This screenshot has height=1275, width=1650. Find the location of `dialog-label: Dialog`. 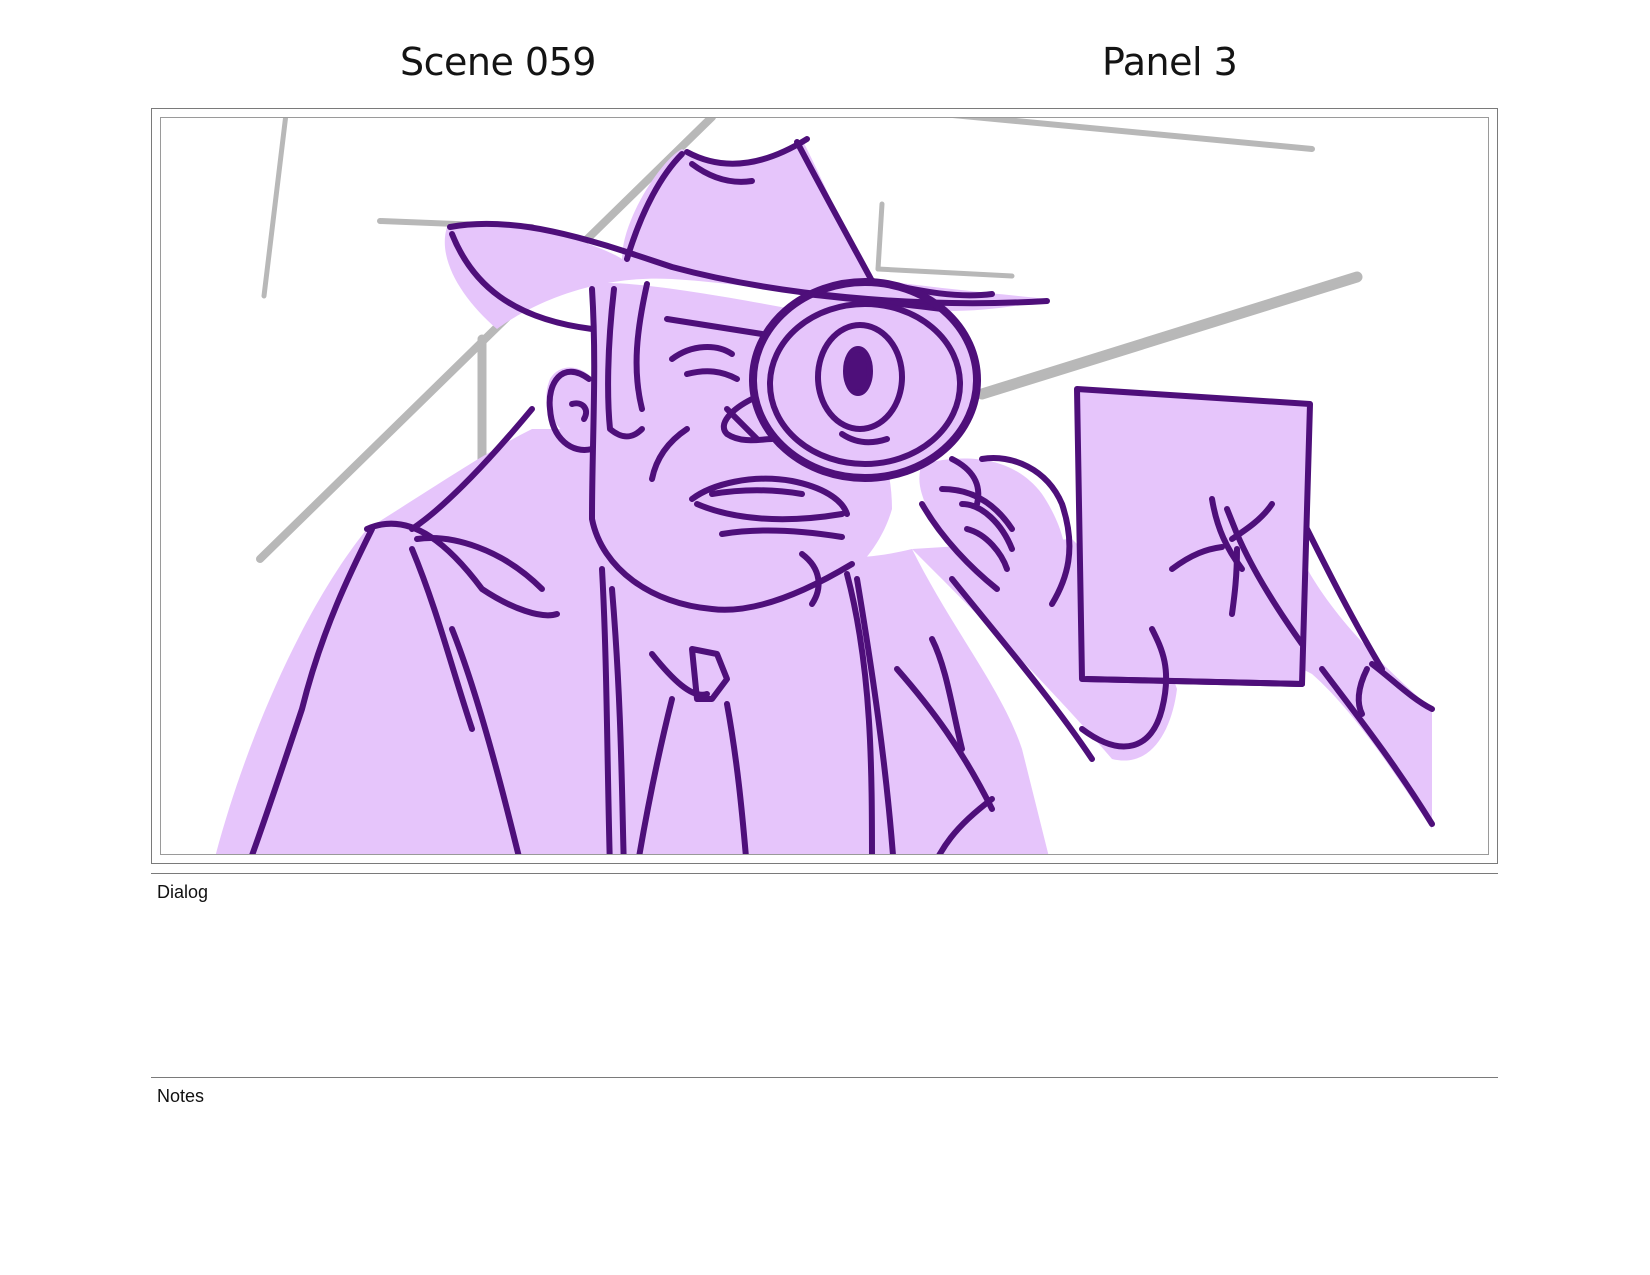

dialog-label: Dialog is located at coordinates (183, 892).